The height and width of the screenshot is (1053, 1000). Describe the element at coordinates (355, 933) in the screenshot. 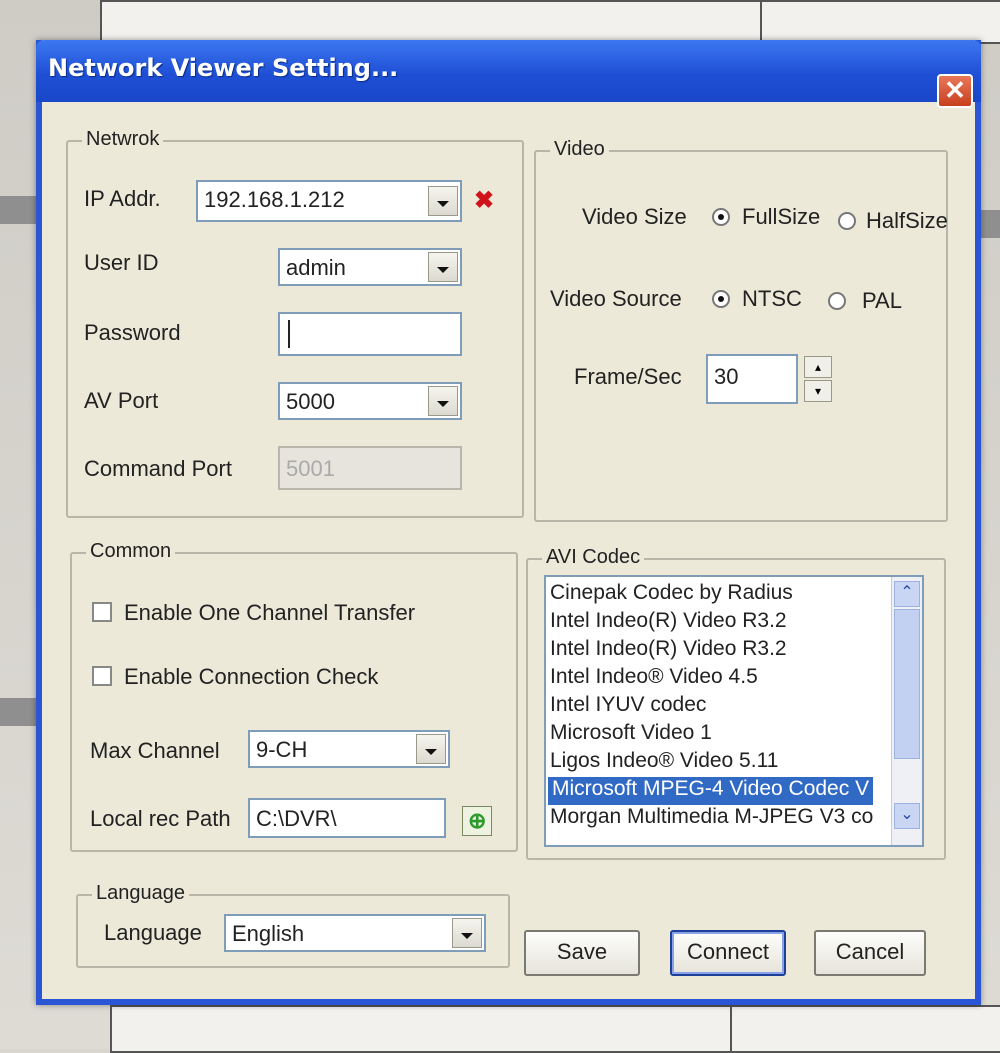

I see `language-combo: English` at that location.